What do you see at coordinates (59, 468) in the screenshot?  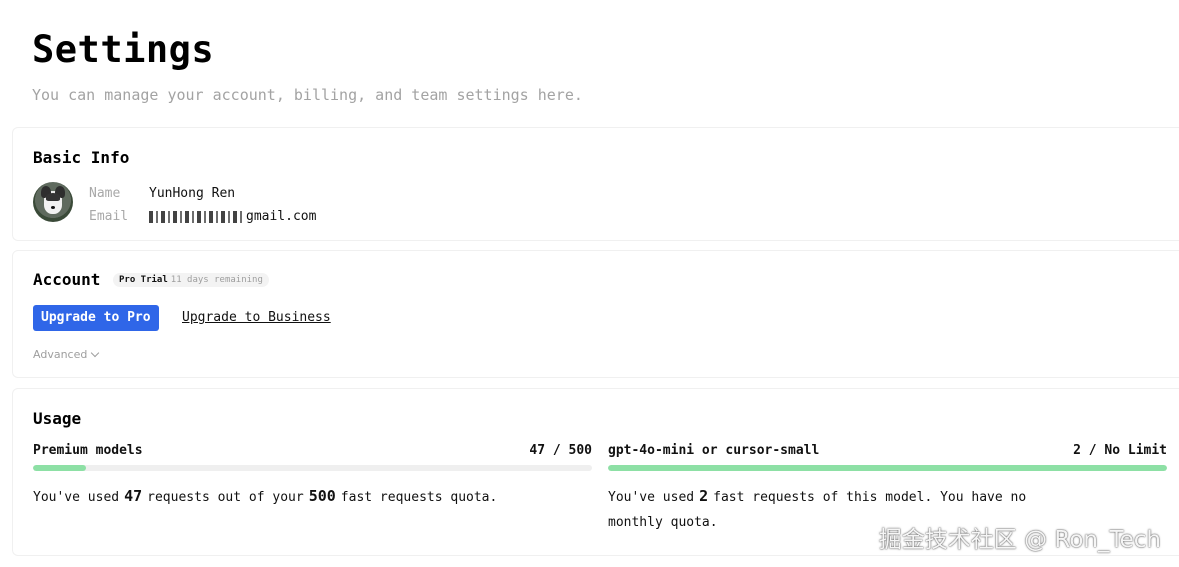 I see `premium-progress-fill` at bounding box center [59, 468].